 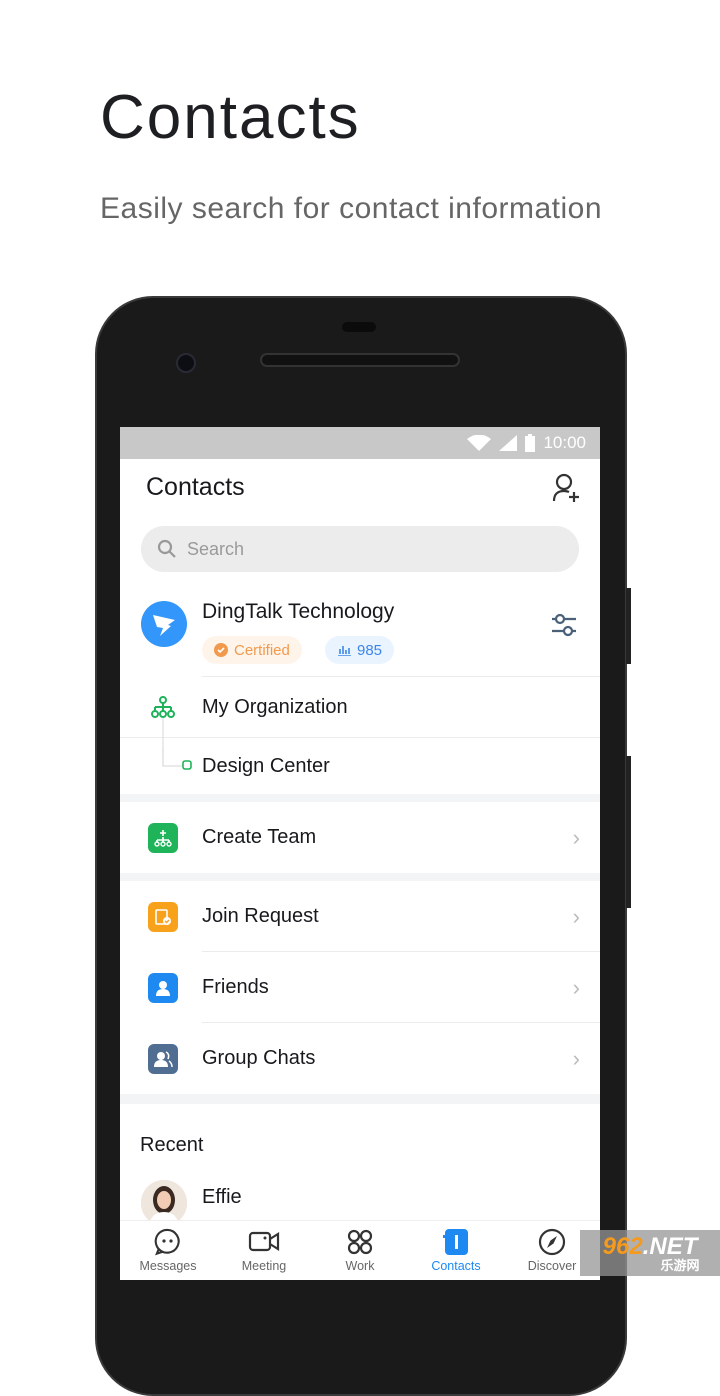 What do you see at coordinates (259, 1058) in the screenshot?
I see `menu-label: Group Chats` at bounding box center [259, 1058].